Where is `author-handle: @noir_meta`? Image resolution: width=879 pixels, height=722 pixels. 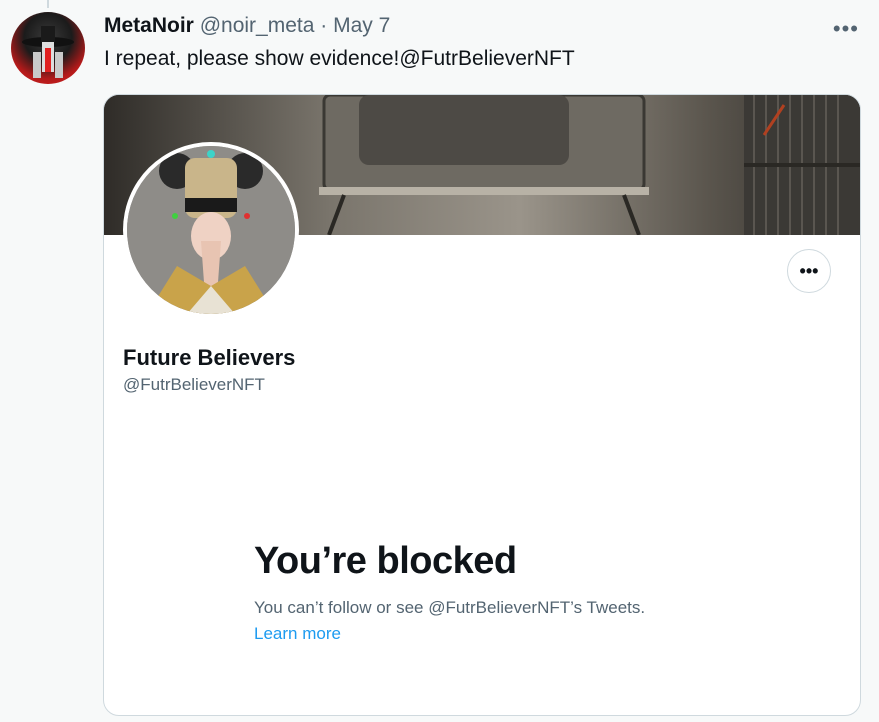
author-handle: @noir_meta is located at coordinates (257, 25).